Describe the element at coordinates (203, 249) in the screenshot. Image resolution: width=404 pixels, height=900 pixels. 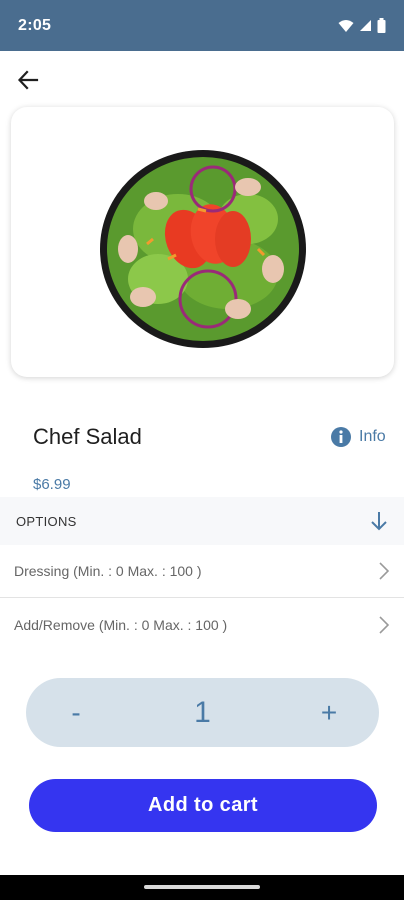
I see `product-image` at that location.